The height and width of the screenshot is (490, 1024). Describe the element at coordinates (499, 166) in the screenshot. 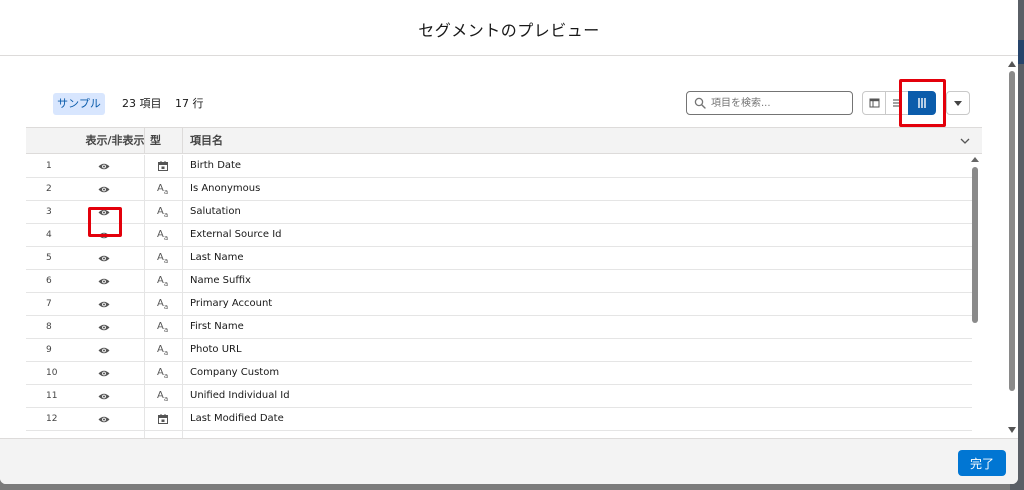

I see `table-row: 1 Birth Date` at that location.